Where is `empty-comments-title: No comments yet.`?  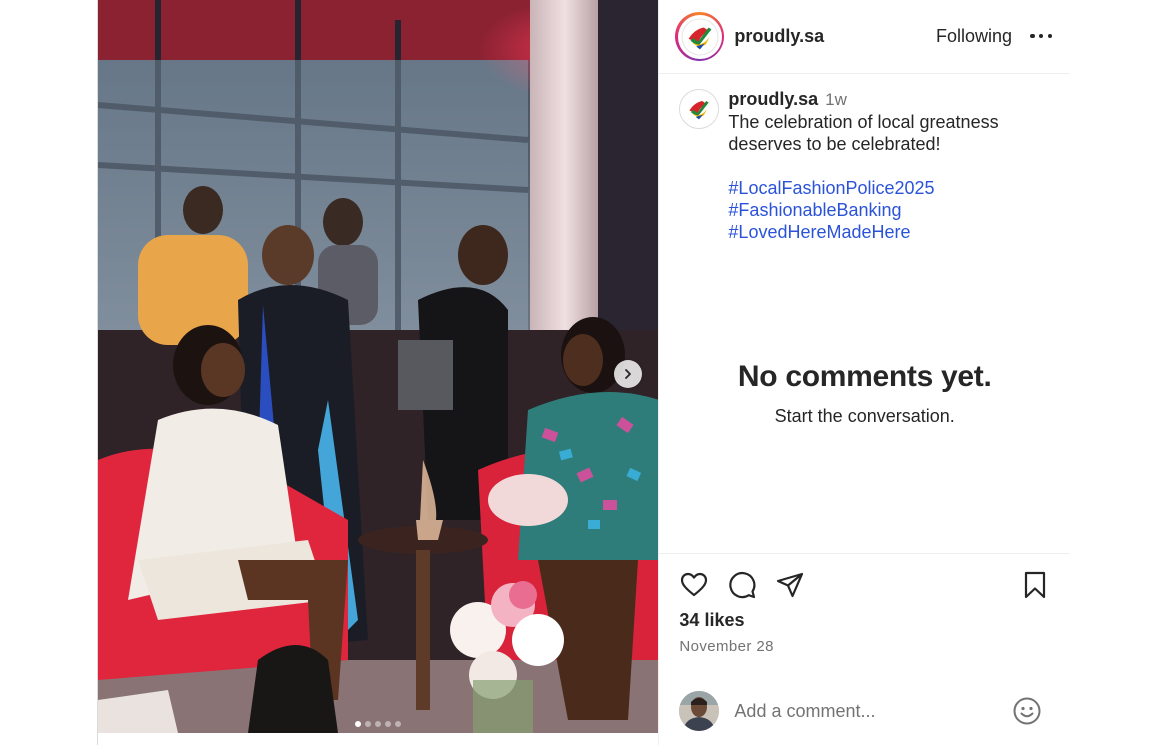
empty-comments-title: No comments yet. is located at coordinates (864, 376).